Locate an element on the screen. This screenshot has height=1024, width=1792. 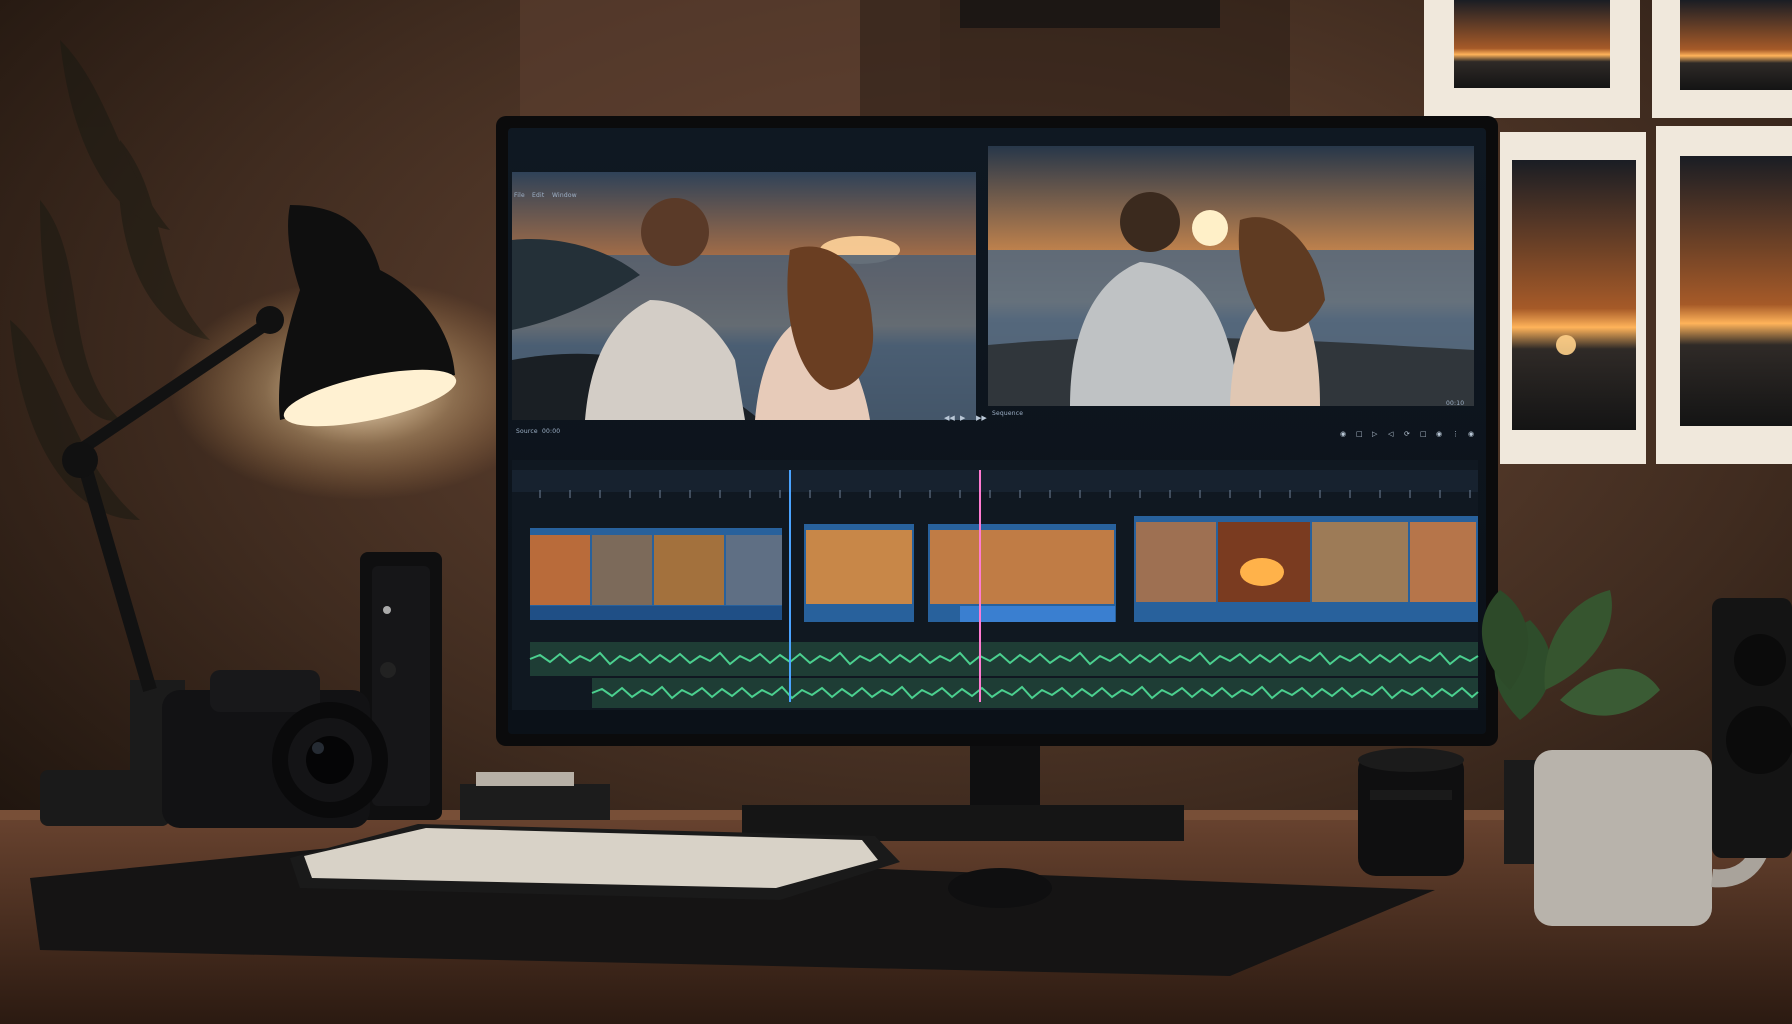
menu-edit: Edit is located at coordinates (538, 195).